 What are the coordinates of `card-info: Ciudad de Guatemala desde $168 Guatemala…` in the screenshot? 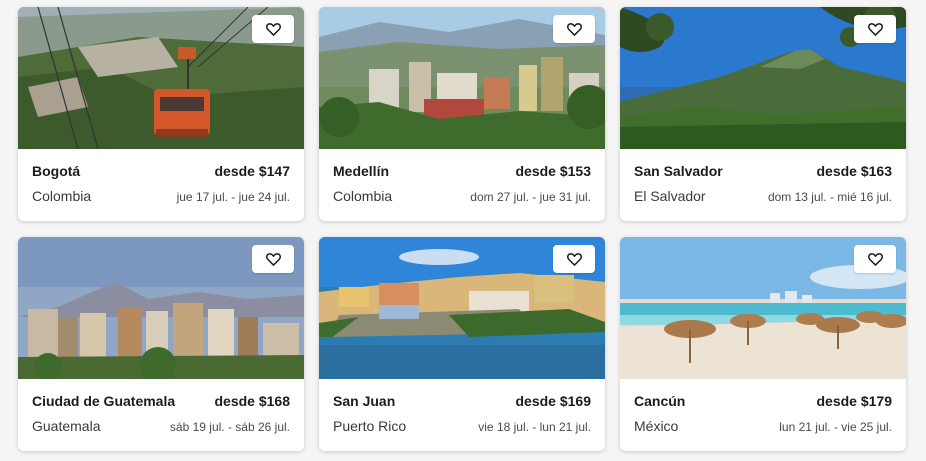 It's located at (161, 415).